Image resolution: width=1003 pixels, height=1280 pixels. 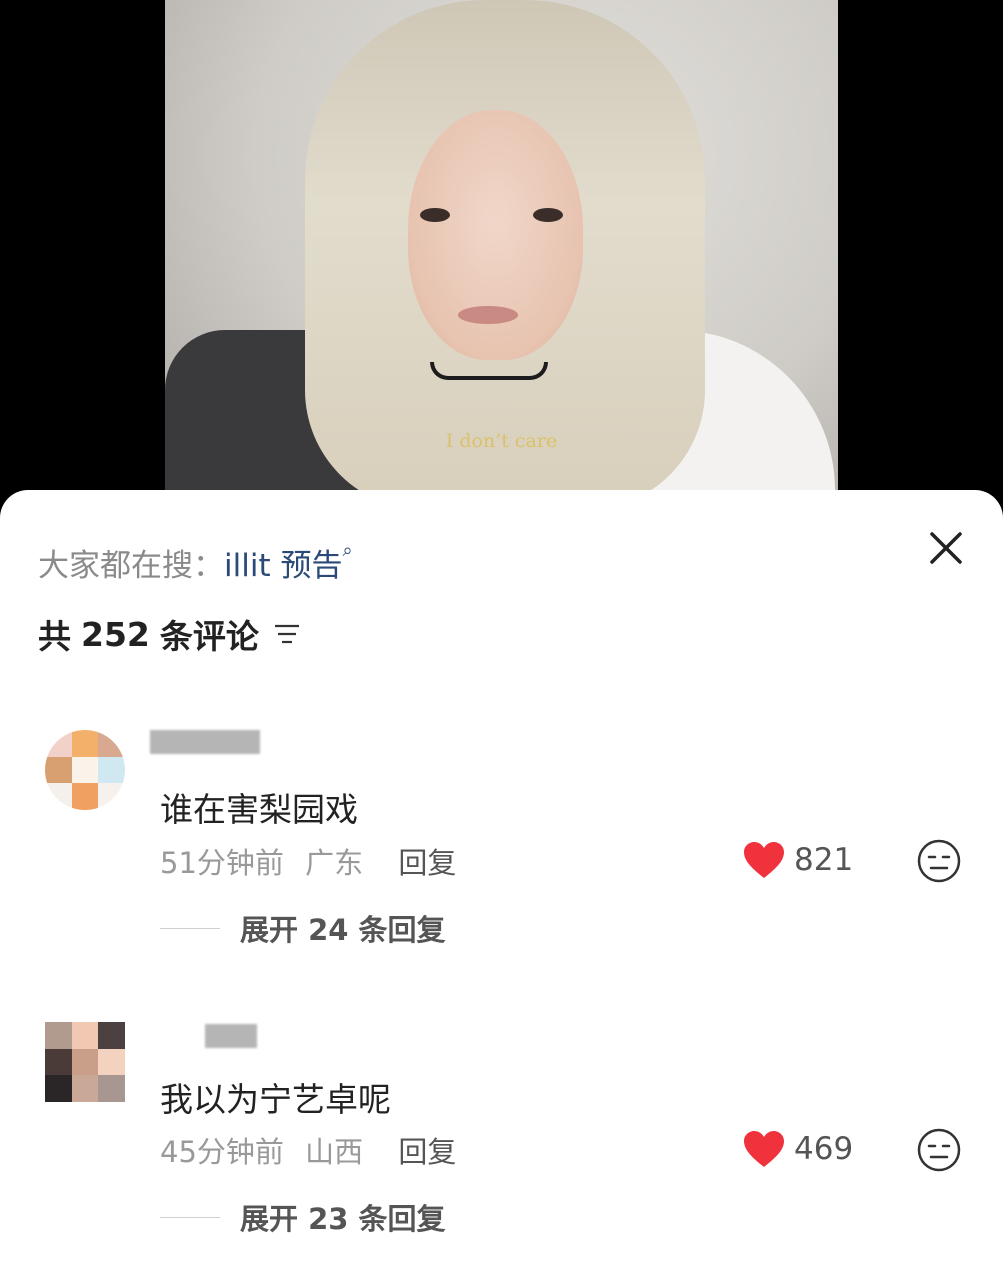 I want to click on expand-replies-button: 展开 23 条回复, so click(x=303, y=1217).